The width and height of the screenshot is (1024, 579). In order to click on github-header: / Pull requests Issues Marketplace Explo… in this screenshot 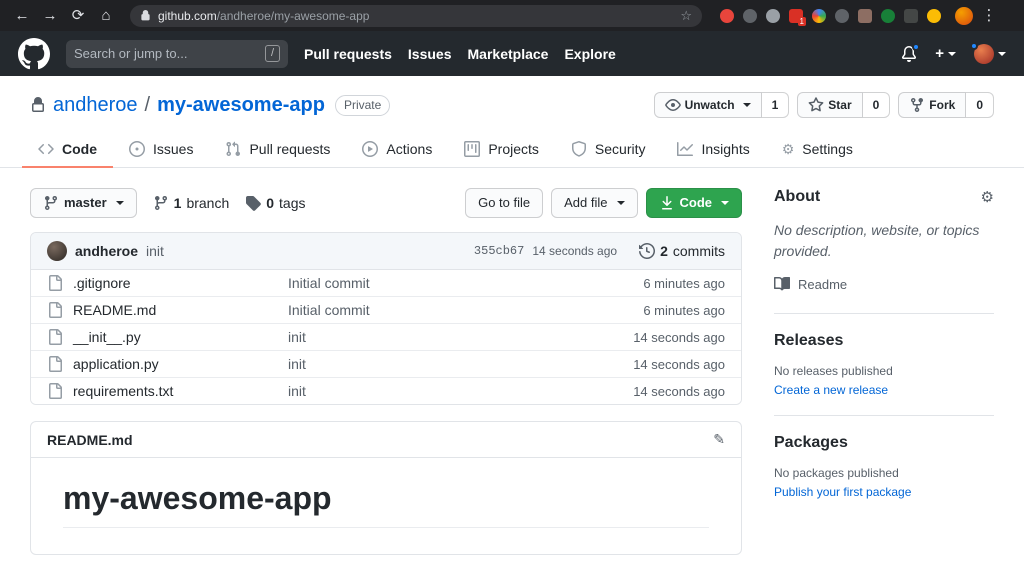, I will do `click(512, 53)`.